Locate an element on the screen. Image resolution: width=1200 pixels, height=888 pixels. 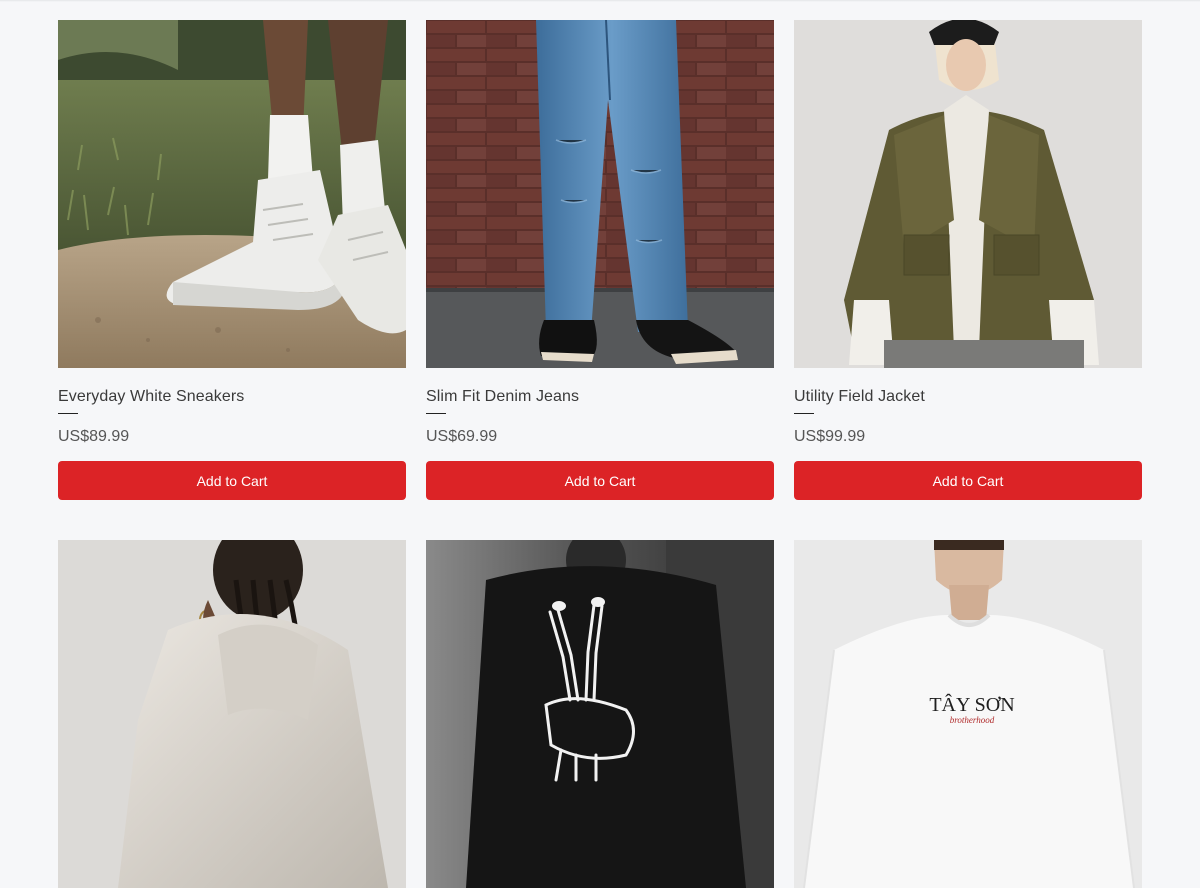
product-image-skeleton-tee is located at coordinates (600, 714).